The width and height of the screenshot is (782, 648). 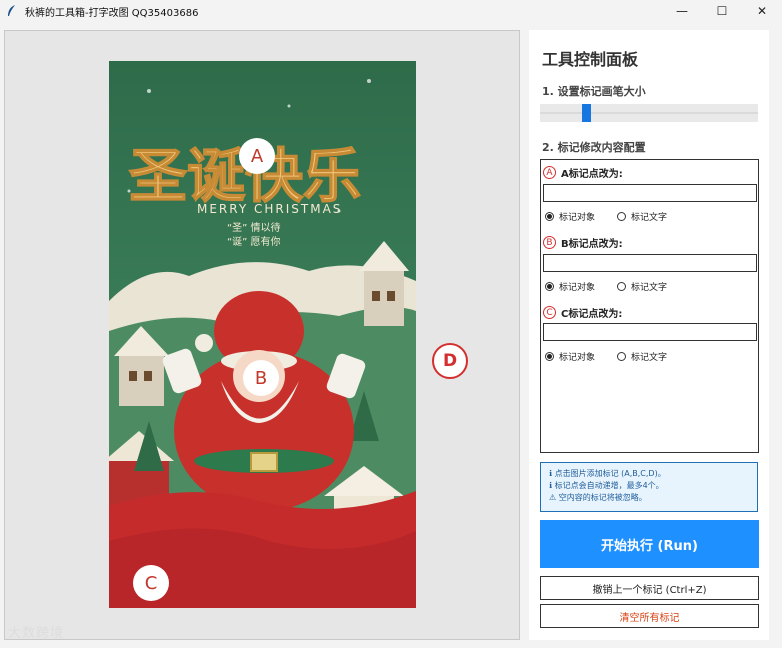 What do you see at coordinates (592, 174) in the screenshot?
I see `group-a-label: A标记点改为:` at bounding box center [592, 174].